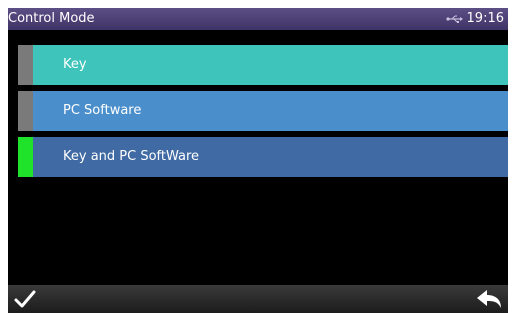 Image resolution: width=516 pixels, height=313 pixels. I want to click on screen-title: Control Mode, so click(51, 18).